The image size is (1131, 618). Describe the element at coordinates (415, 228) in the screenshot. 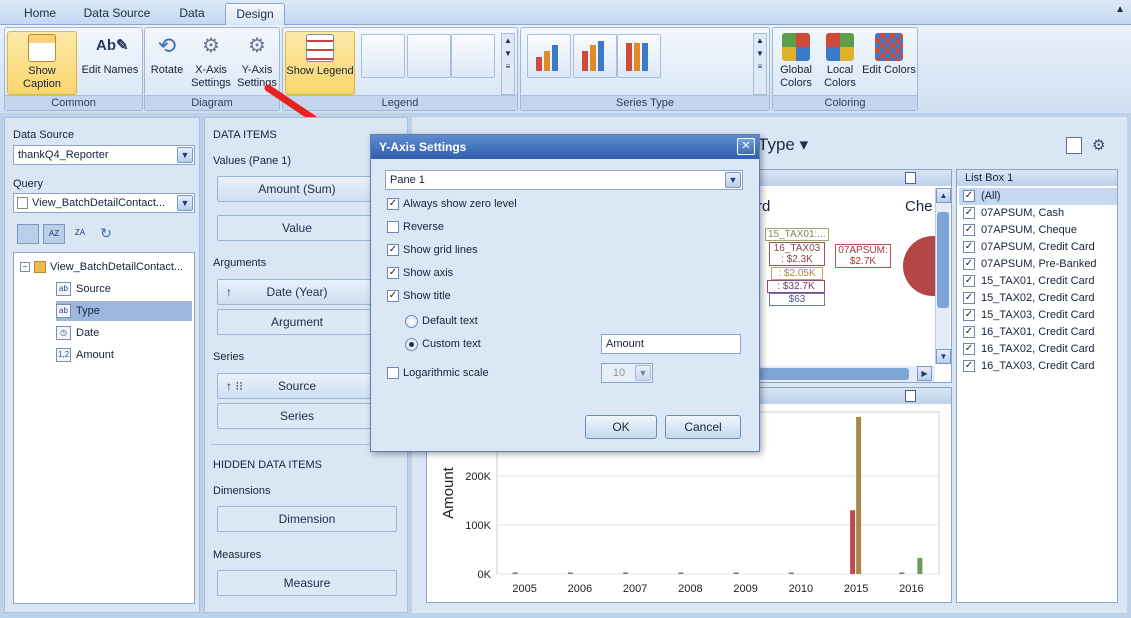

I see `reverse-checkbox: Reverse` at that location.